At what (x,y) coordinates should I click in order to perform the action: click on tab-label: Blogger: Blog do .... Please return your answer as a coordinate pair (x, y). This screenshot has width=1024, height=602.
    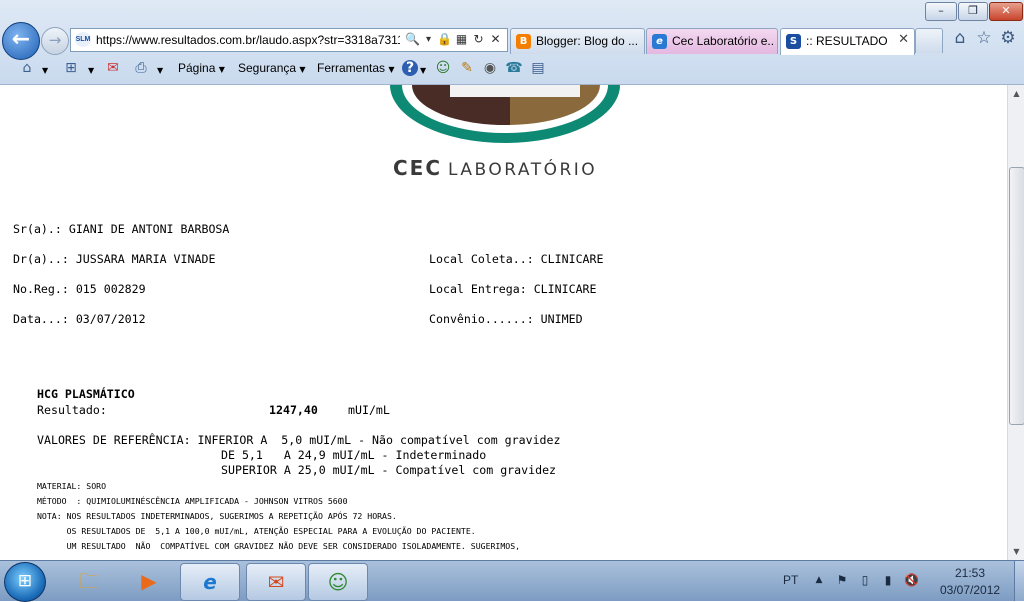
    Looking at the image, I should click on (587, 41).